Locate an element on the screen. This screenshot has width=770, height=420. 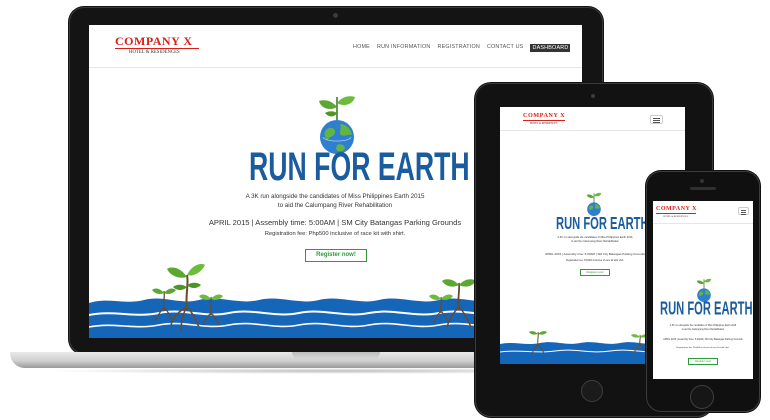
tablet-logo-underline is located at coordinates (544, 121).